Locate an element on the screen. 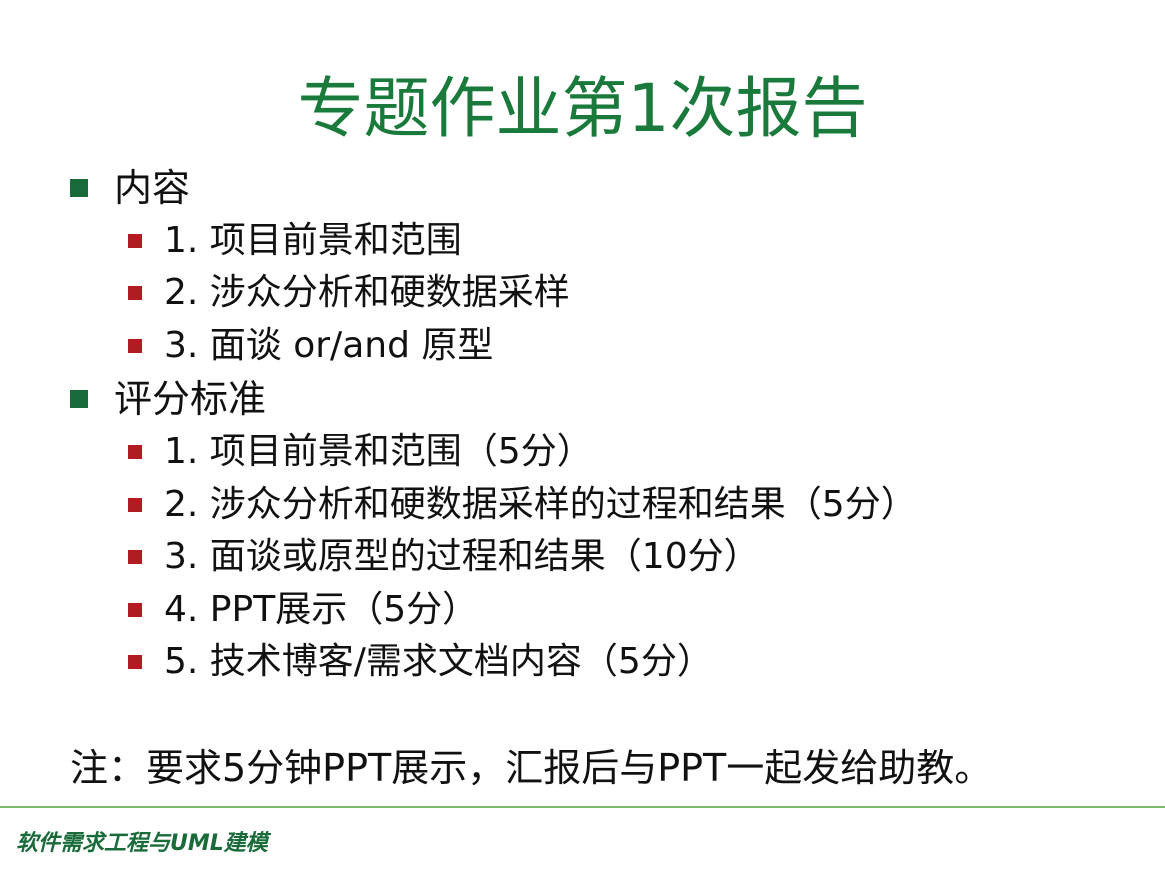  footer-divider is located at coordinates (582, 807).